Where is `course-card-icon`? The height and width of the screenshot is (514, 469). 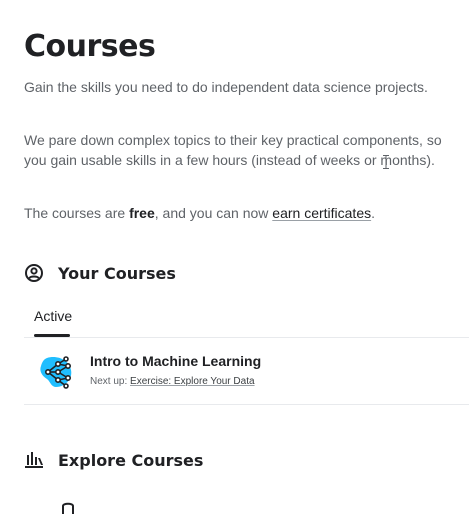 course-card-icon is located at coordinates (68, 508).